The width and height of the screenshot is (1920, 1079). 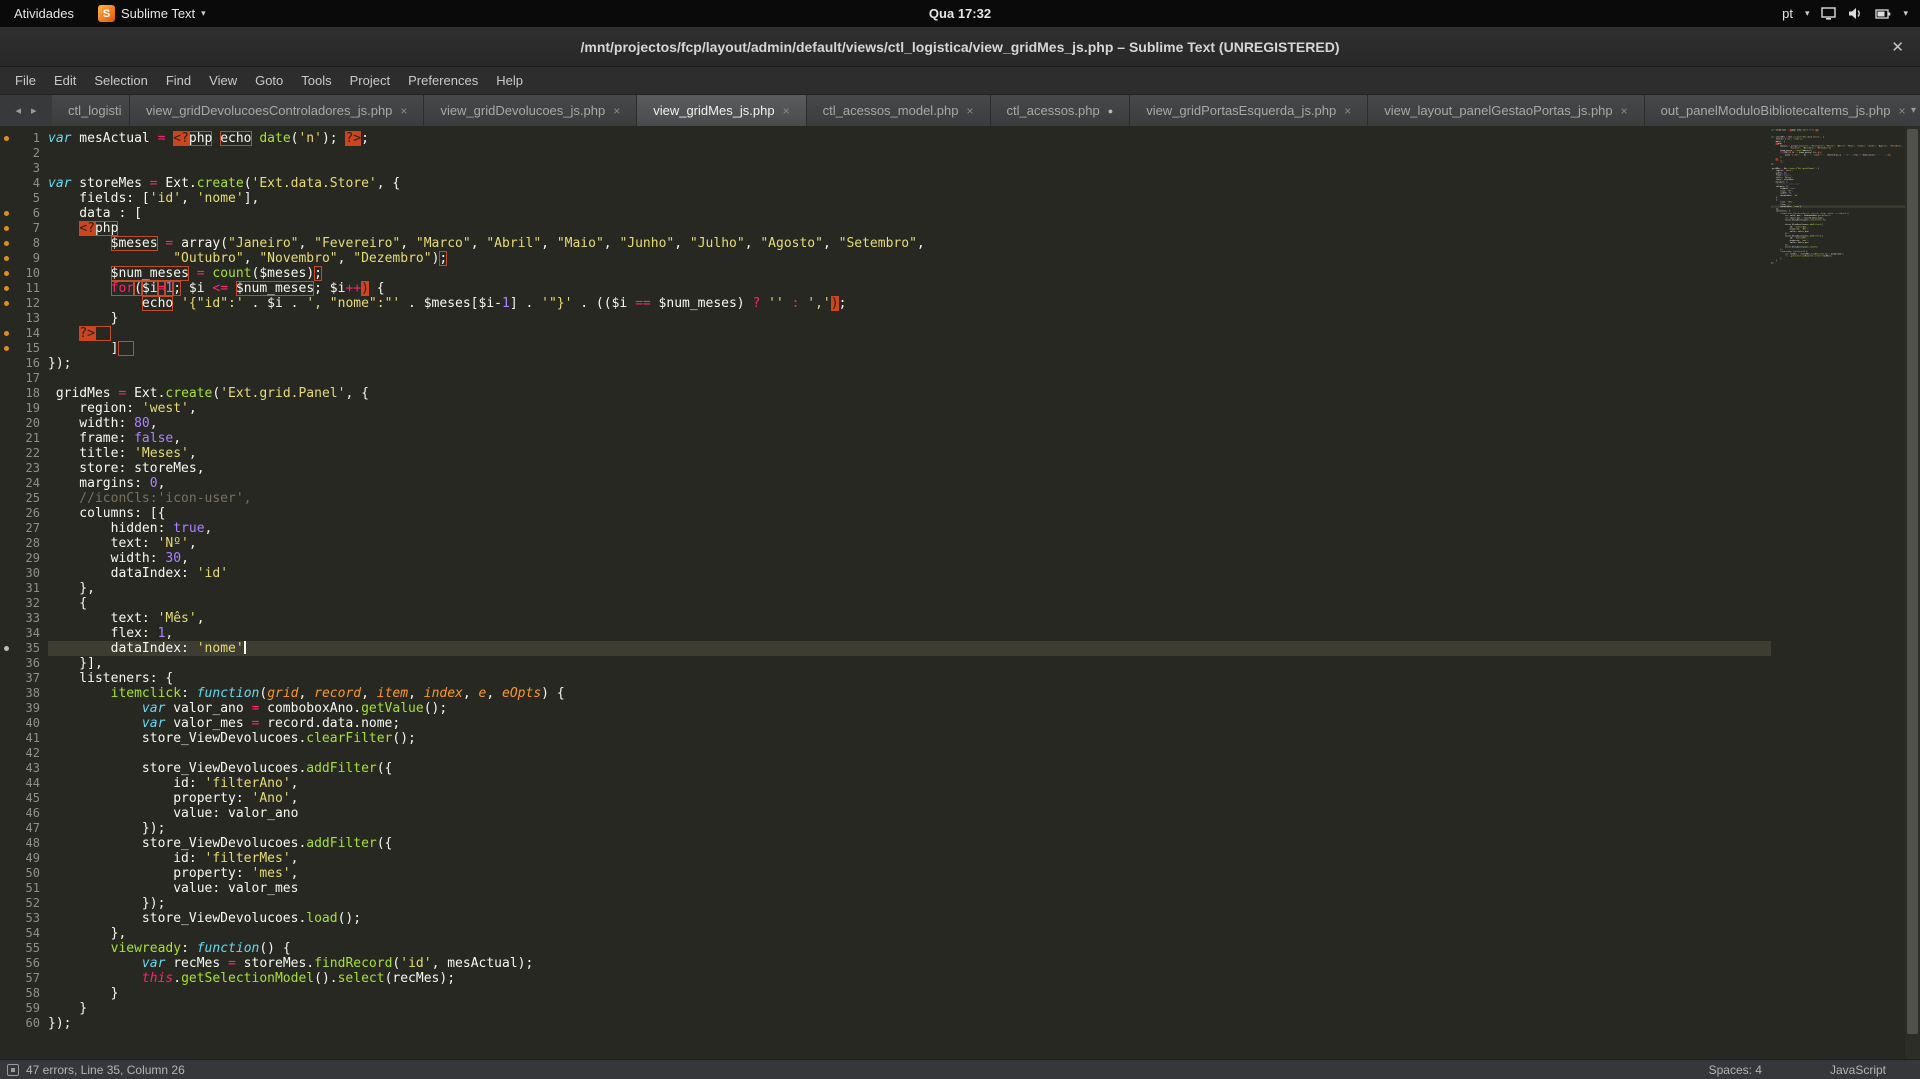 I want to click on menu-item-selection: Selection, so click(x=120, y=80).